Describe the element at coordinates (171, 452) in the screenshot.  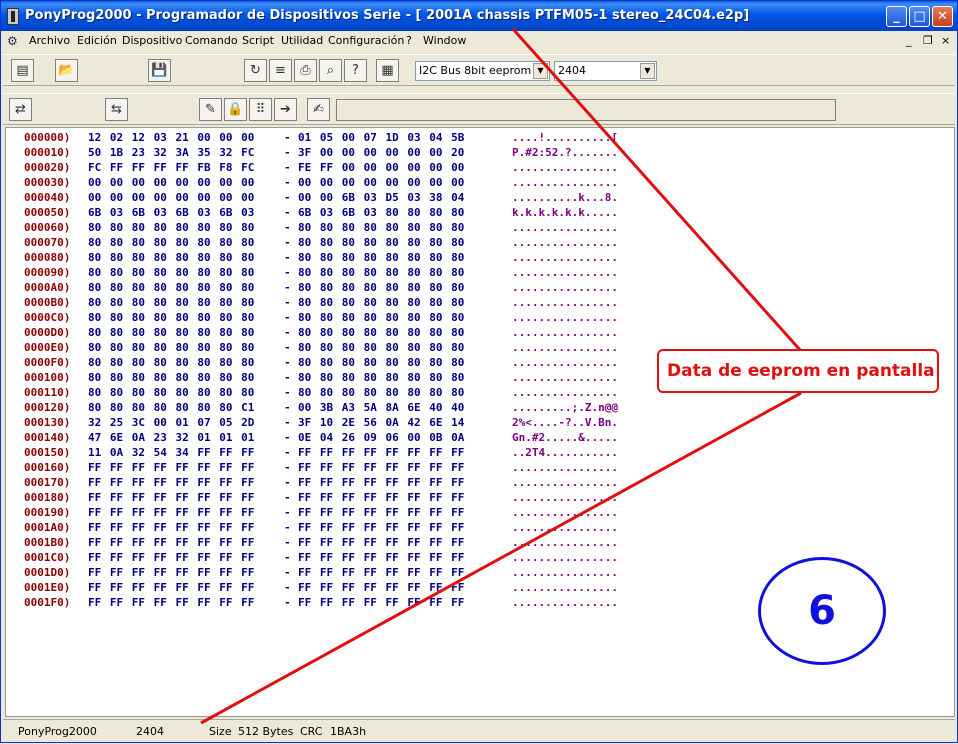
I see `row-bytes-low: 11 0A 32 54 34 FF FF FF` at that location.